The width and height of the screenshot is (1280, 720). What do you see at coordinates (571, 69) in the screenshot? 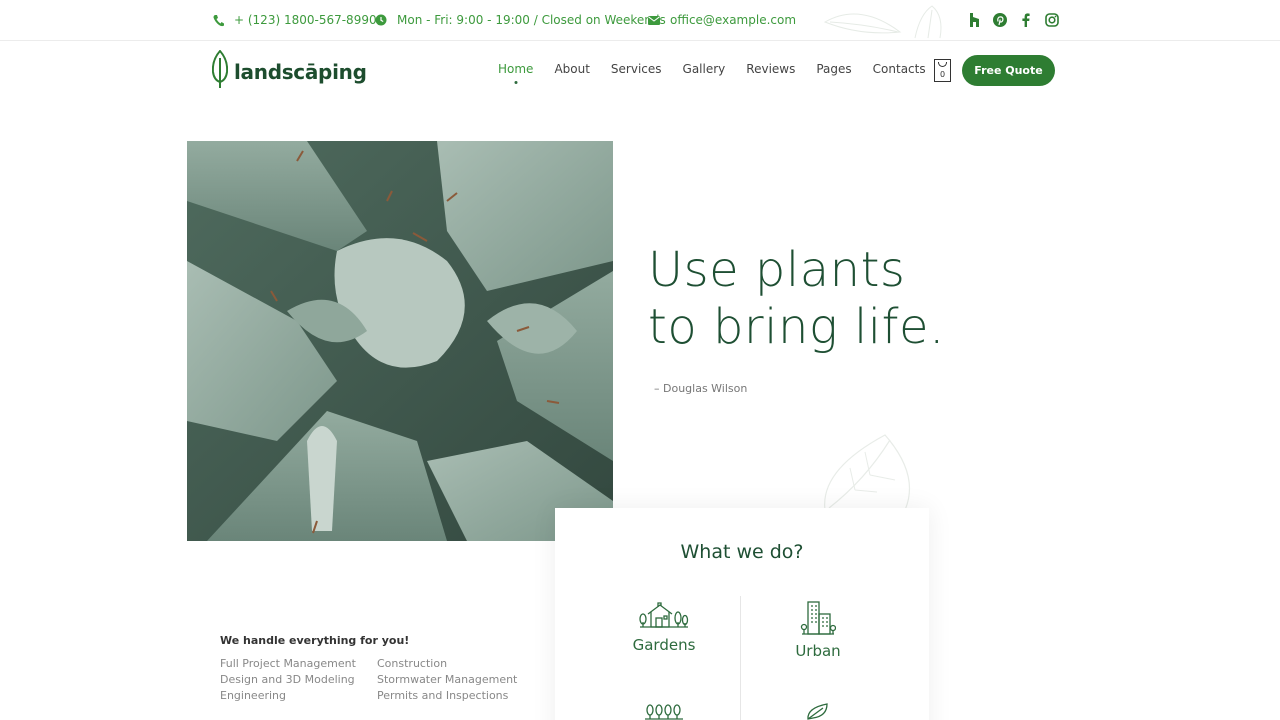
I see `nav-about: About` at bounding box center [571, 69].